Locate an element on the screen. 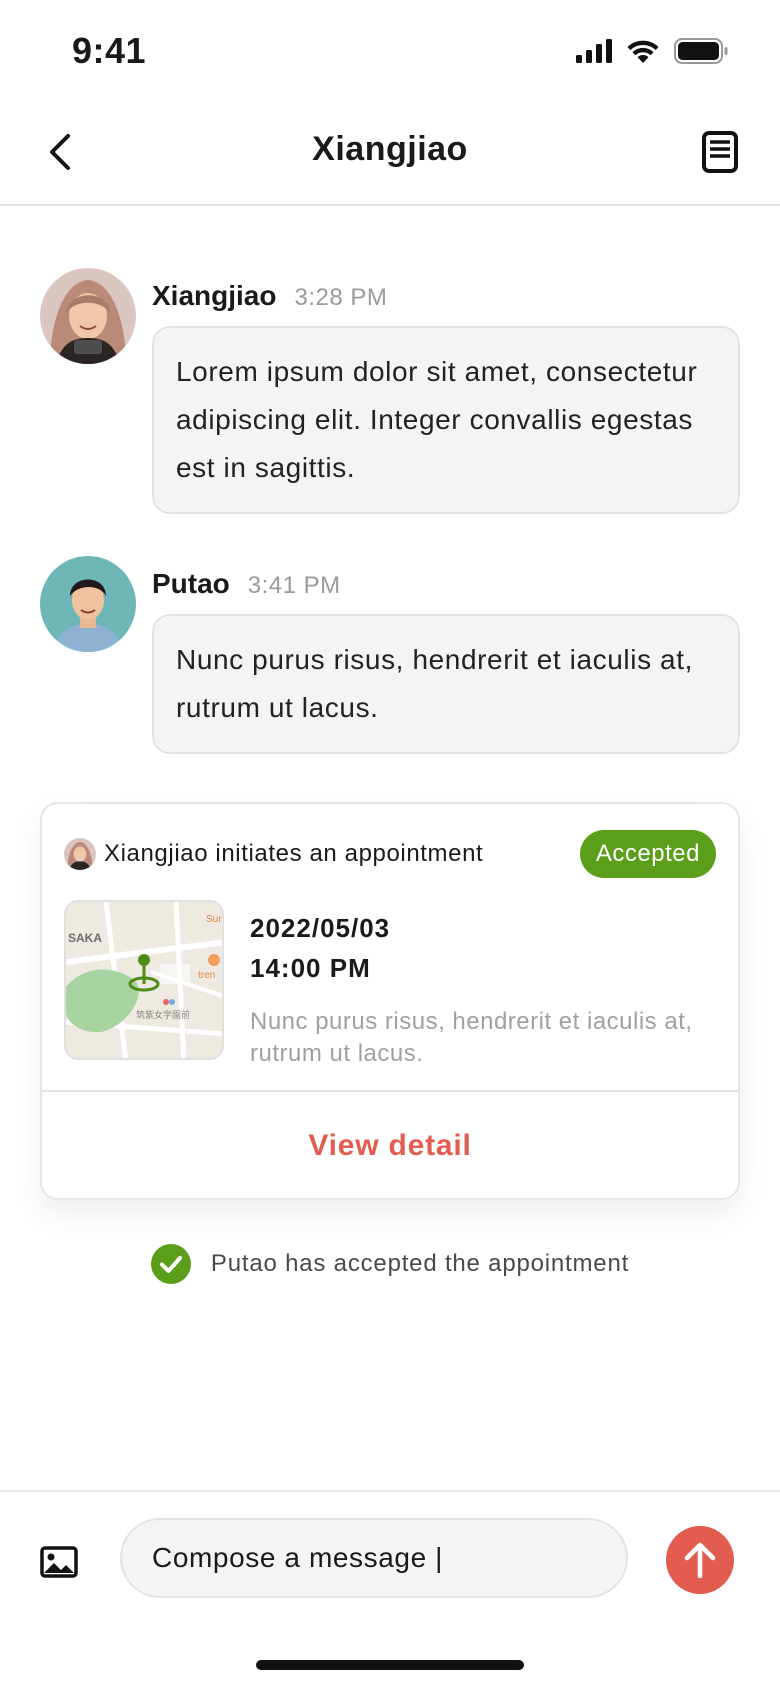  send-button is located at coordinates (700, 1560).